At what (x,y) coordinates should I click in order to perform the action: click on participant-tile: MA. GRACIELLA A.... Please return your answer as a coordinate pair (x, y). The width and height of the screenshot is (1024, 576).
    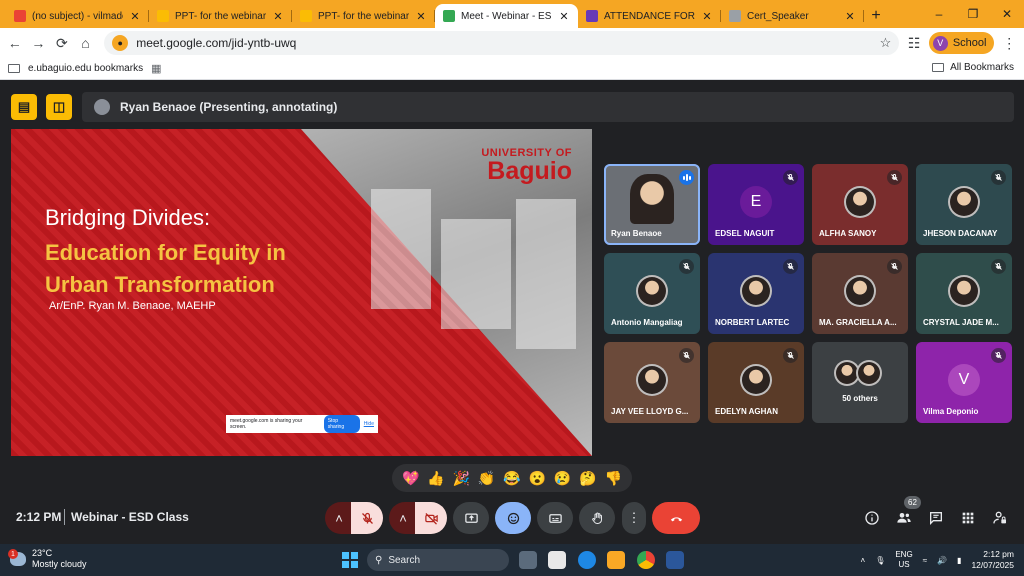
    Looking at the image, I should click on (860, 293).